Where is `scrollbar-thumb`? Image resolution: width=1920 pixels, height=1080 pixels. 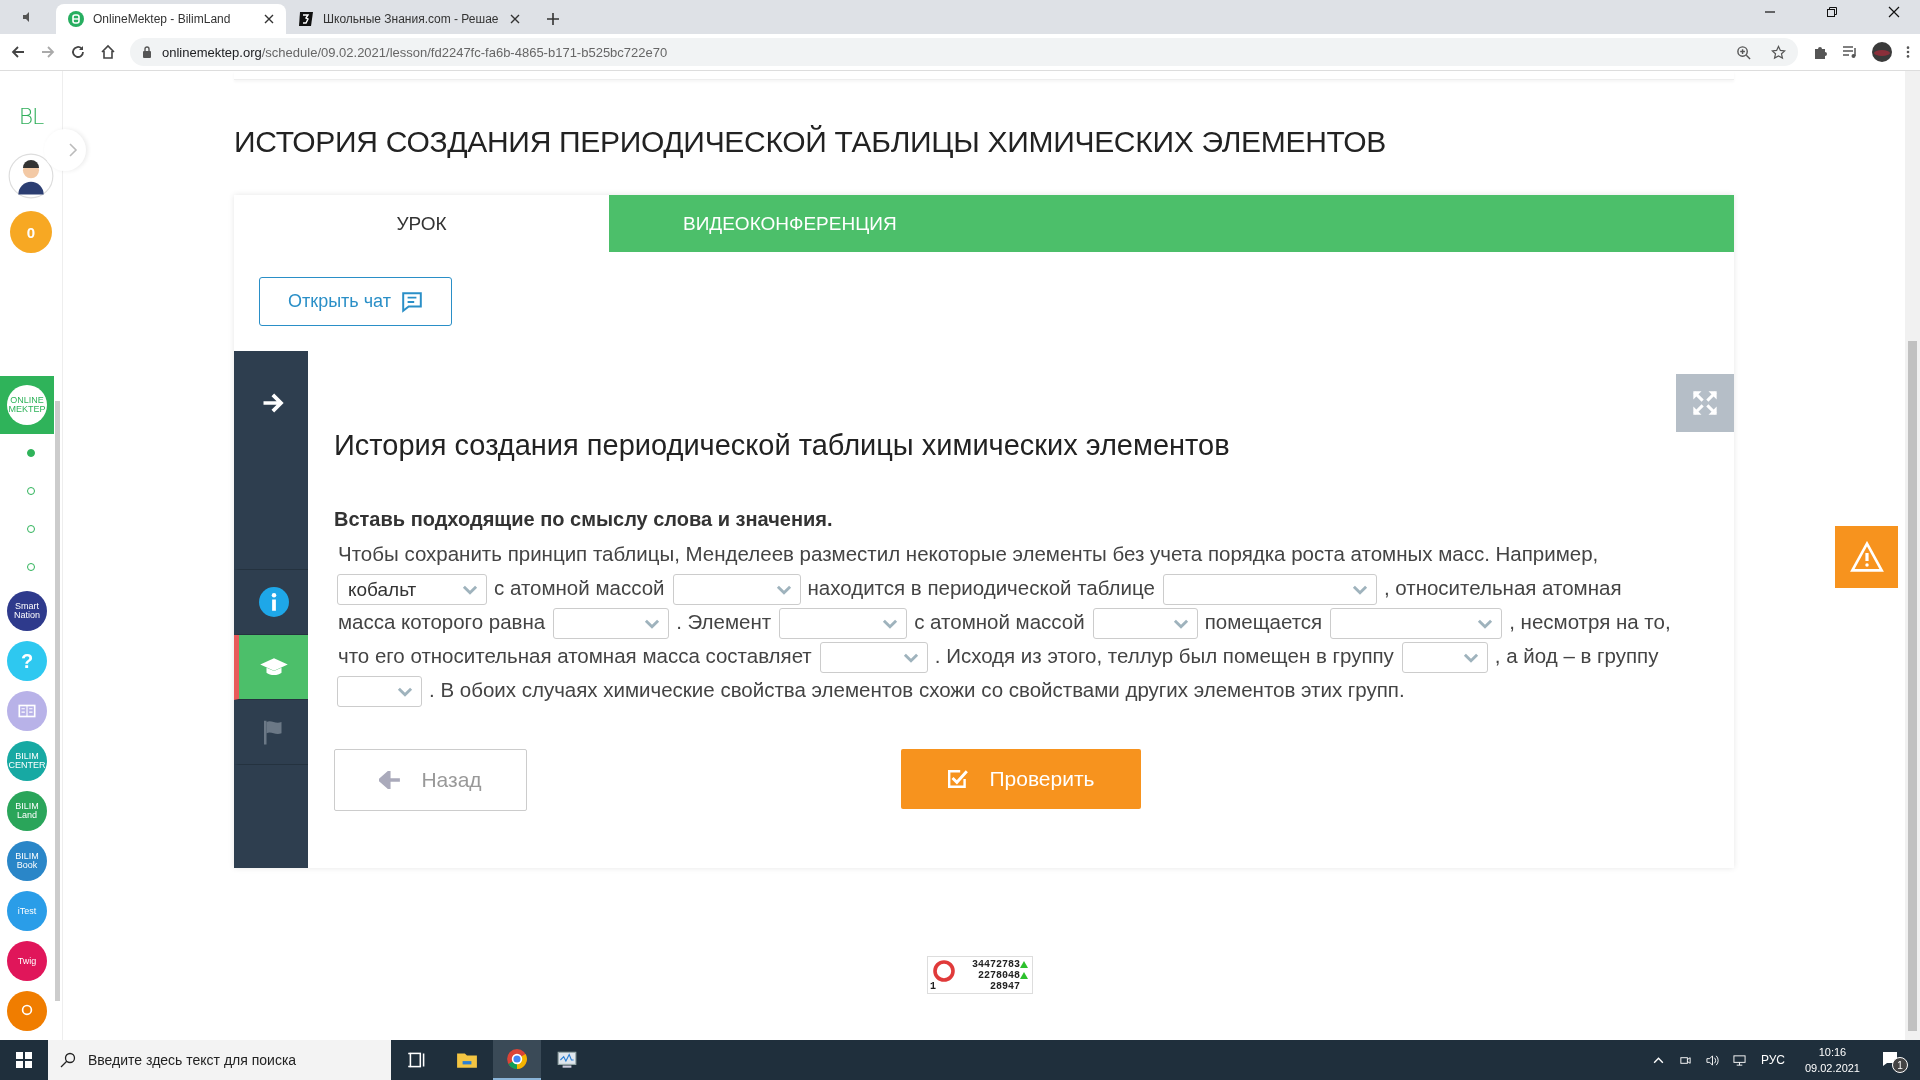 scrollbar-thumb is located at coordinates (1912, 686).